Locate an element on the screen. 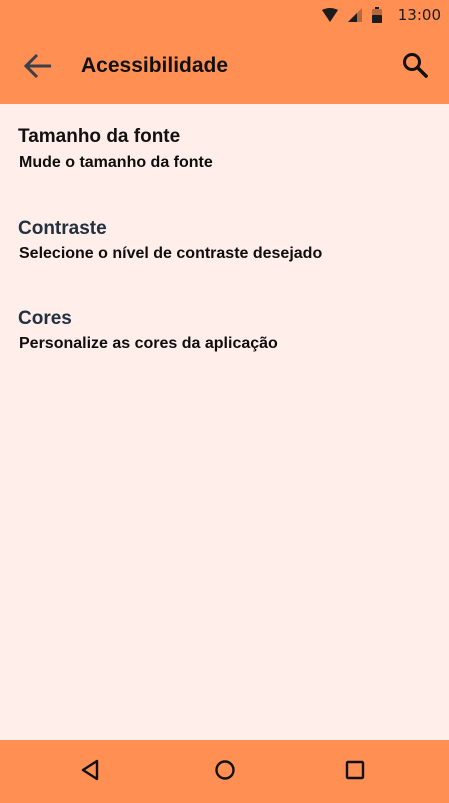 Image resolution: width=449 pixels, height=803 pixels. arrow-back-icon is located at coordinates (38, 68).